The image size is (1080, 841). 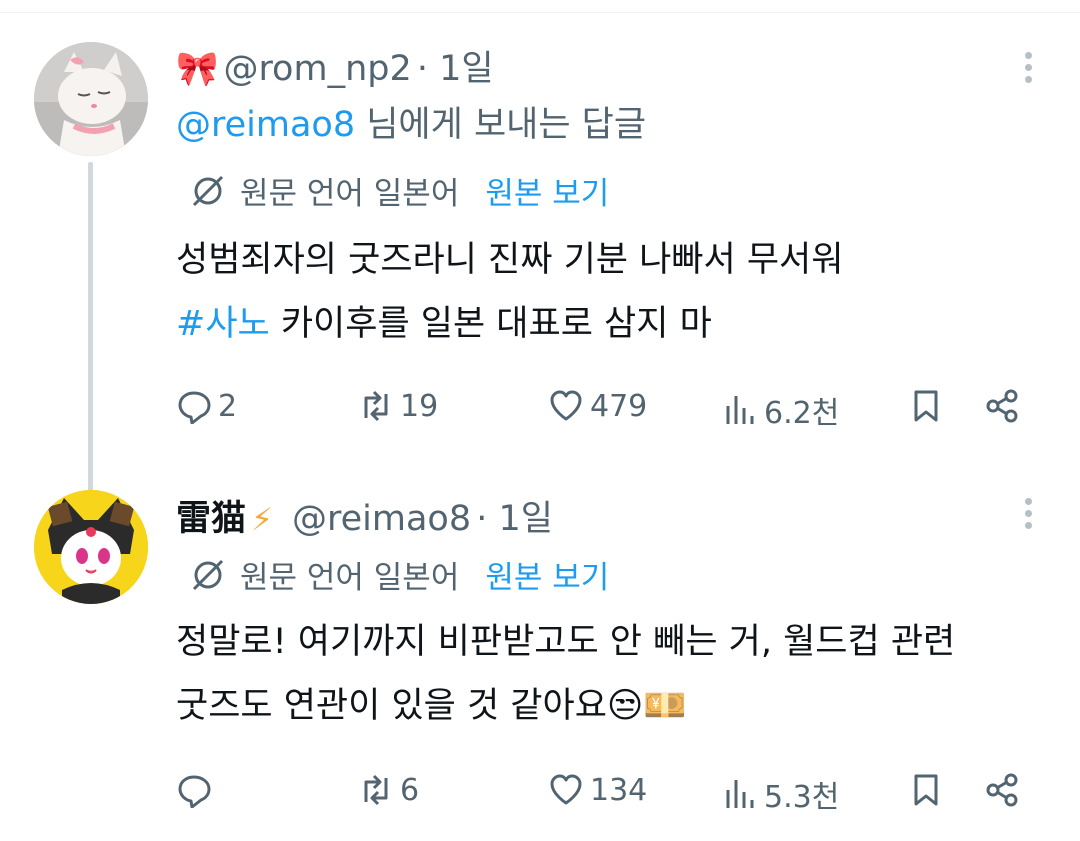 I want to click on like-count: 134, so click(x=619, y=790).